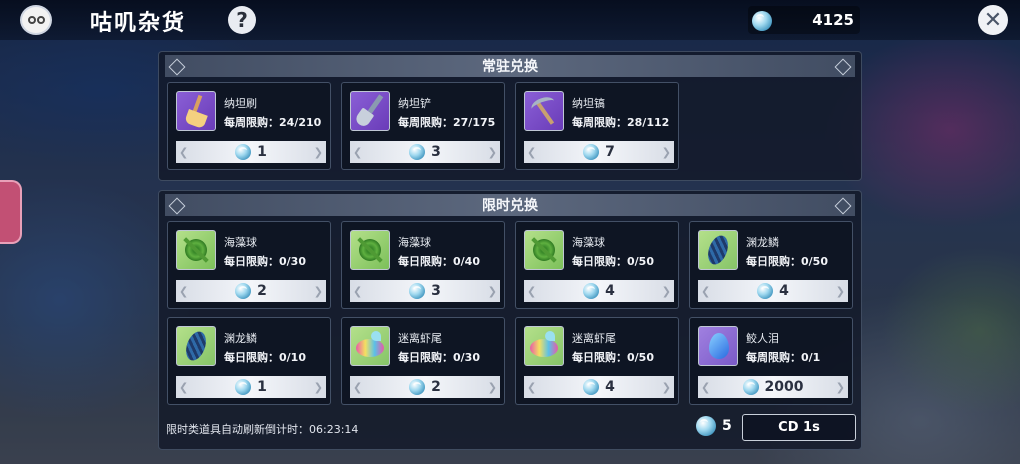  I want to click on shop-item-card: 渊龙鳞每日限购：0/10 ❮ 1 ❯, so click(249, 361).